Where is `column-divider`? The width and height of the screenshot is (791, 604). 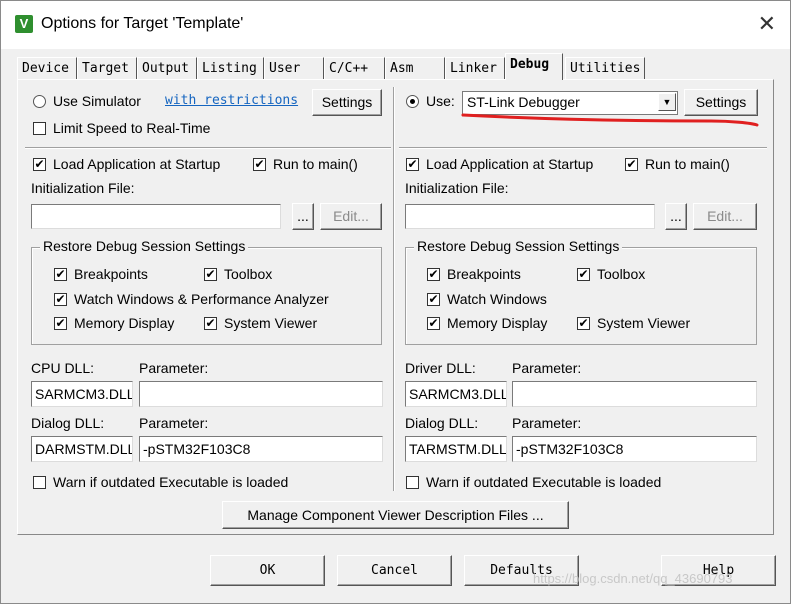
column-divider is located at coordinates (394, 289).